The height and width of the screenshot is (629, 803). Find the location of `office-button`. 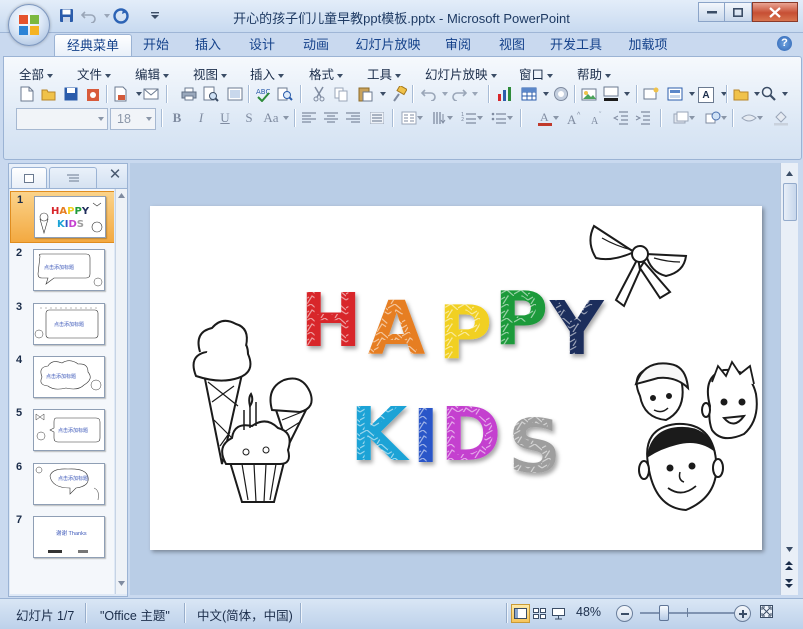

office-button is located at coordinates (29, 25).